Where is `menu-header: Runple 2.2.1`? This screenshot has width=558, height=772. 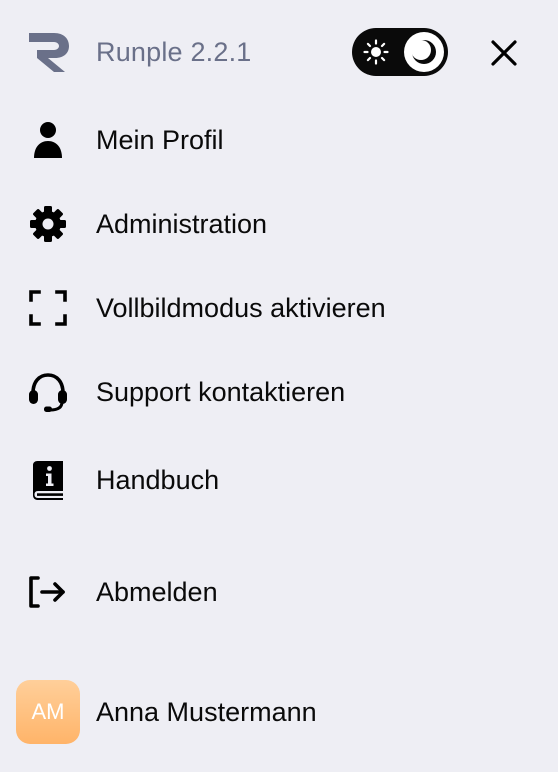
menu-header: Runple 2.2.1 is located at coordinates (279, 52).